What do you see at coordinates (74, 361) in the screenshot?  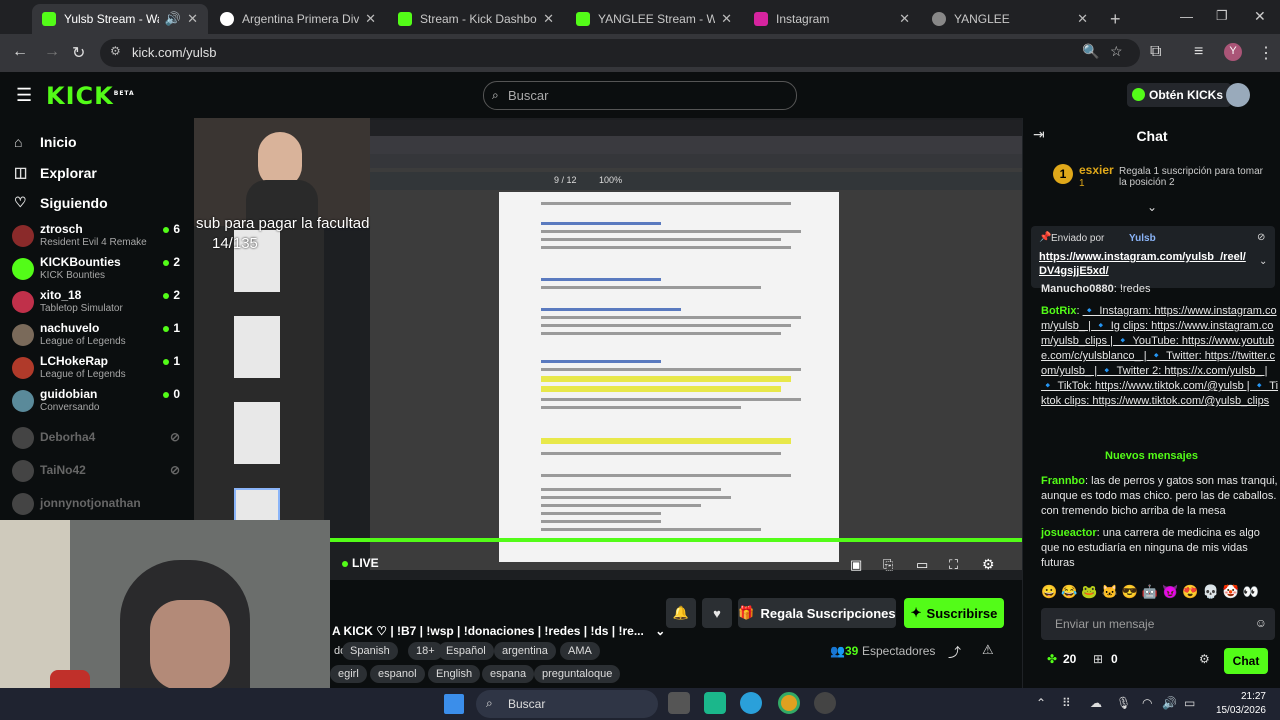 I see `channel-name: LCHokeRap` at bounding box center [74, 361].